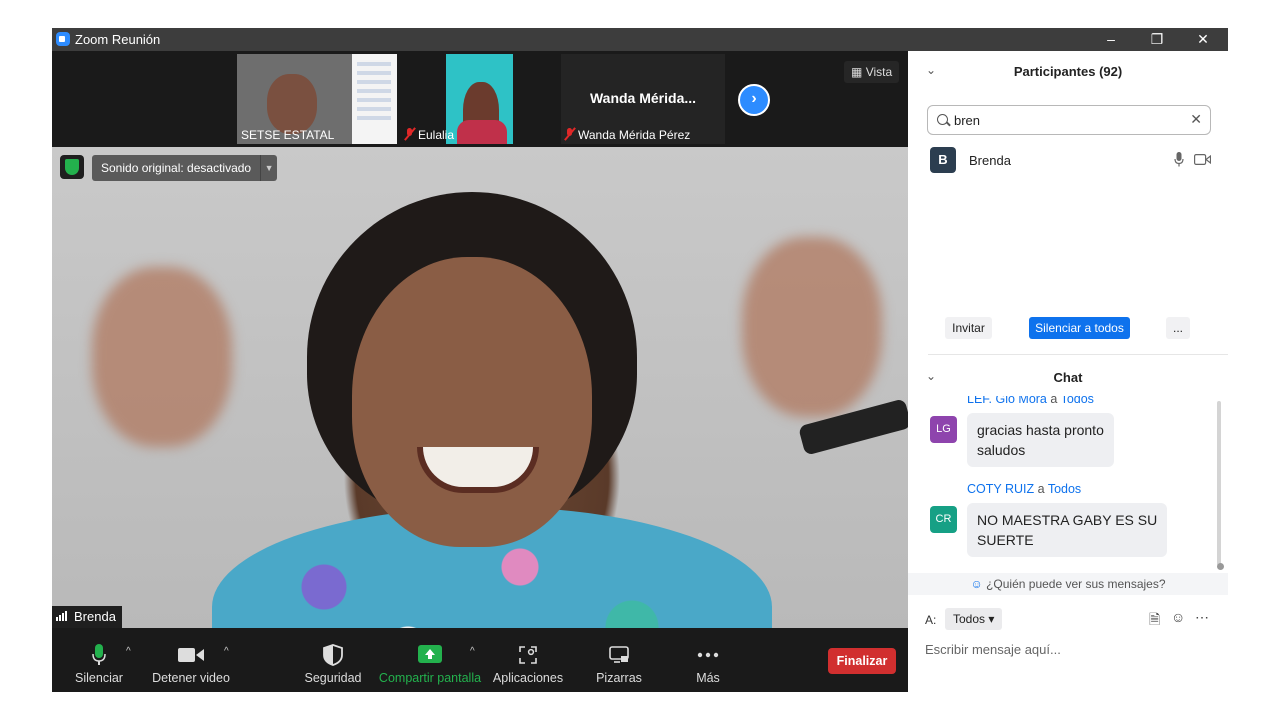 This screenshot has width=1280, height=720. Describe the element at coordinates (185, 168) in the screenshot. I see `original-sound-toggle: Sonido original: desactivado ▼` at that location.